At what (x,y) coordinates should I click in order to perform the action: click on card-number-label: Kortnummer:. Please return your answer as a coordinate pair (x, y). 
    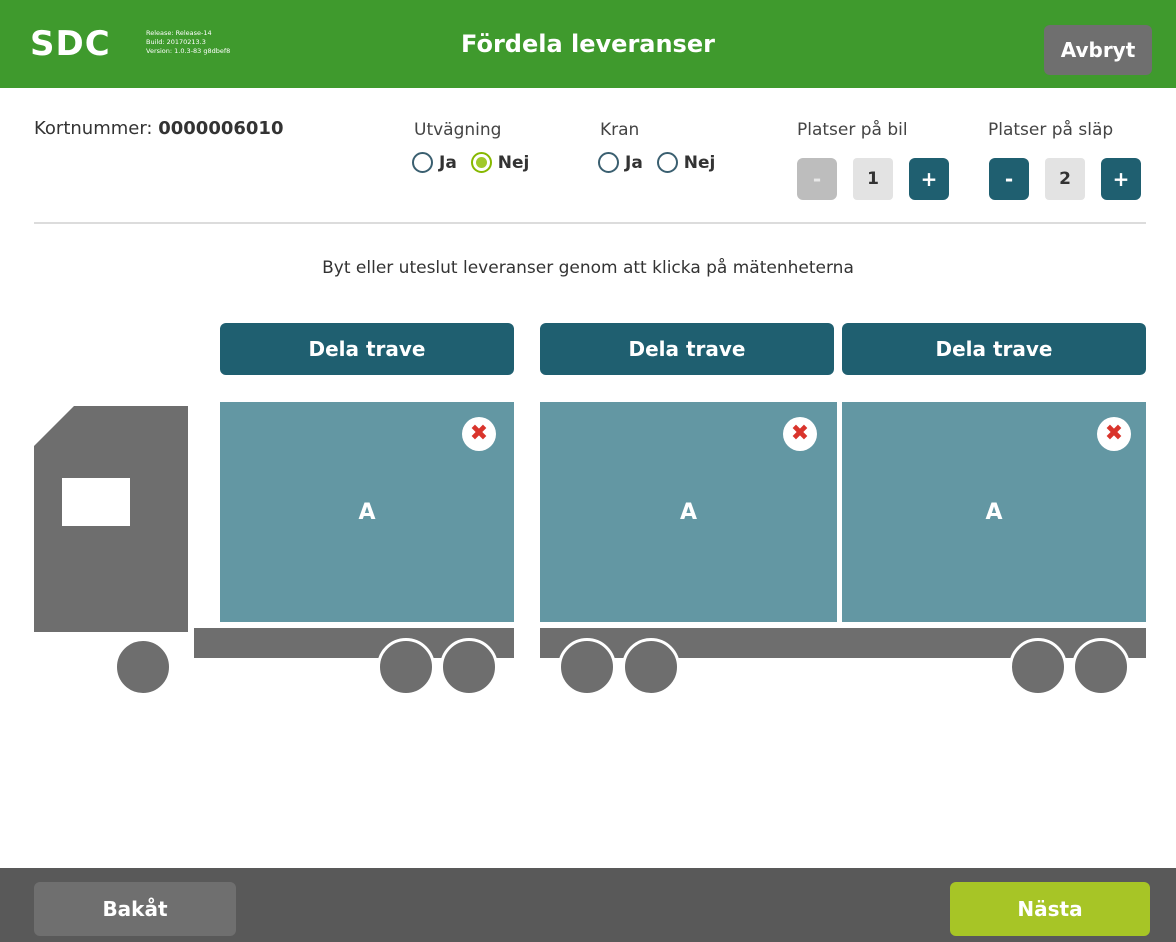
    Looking at the image, I should click on (96, 128).